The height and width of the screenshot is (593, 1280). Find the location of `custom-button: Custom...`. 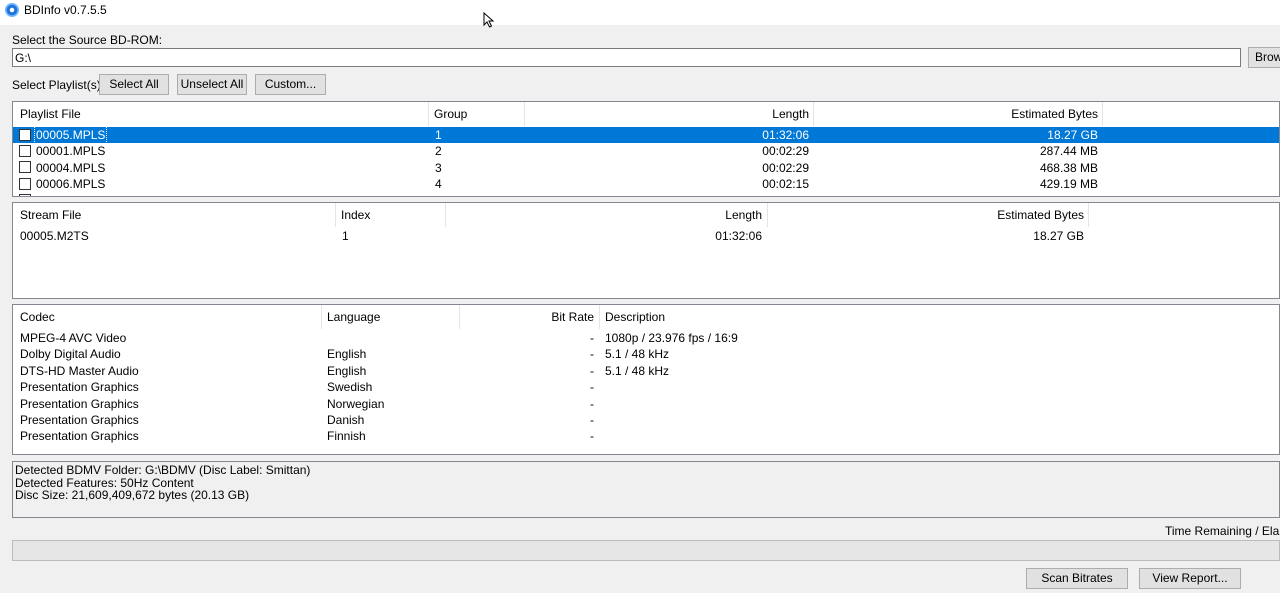

custom-button: Custom... is located at coordinates (290, 84).